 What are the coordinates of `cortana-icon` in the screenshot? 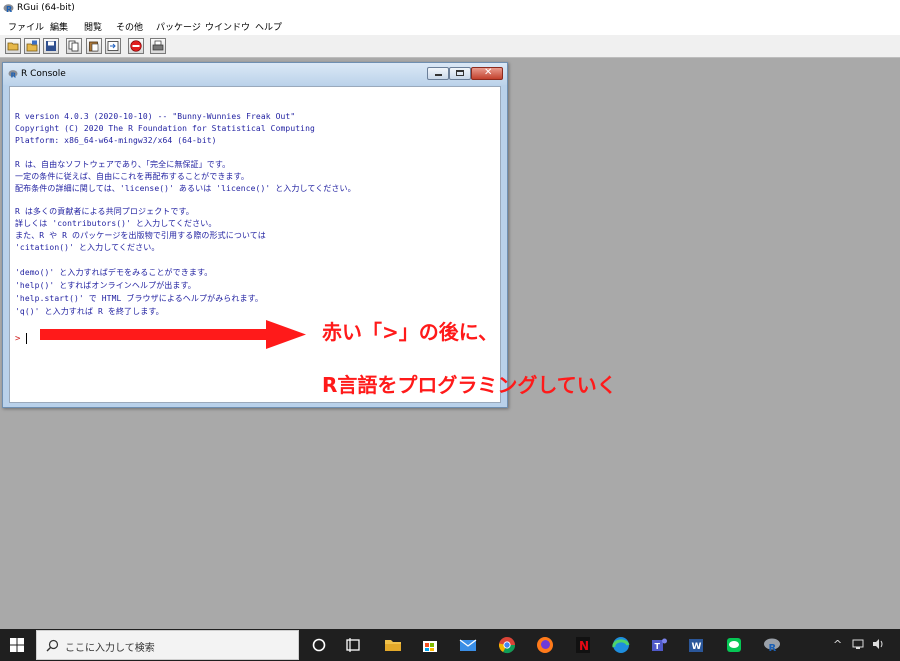 It's located at (319, 645).